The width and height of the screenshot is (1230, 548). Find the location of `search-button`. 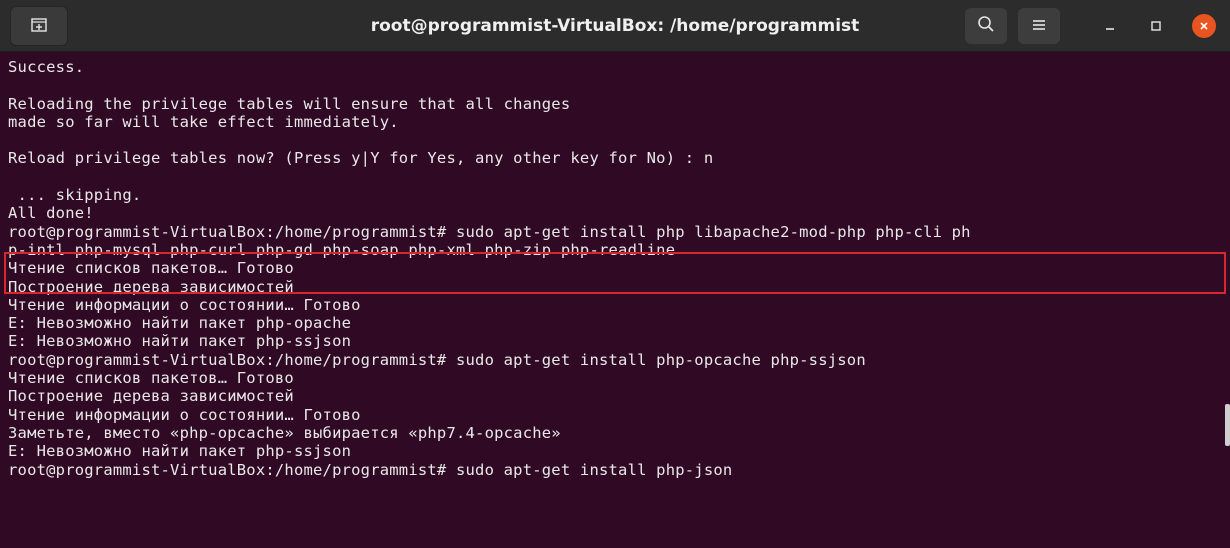

search-button is located at coordinates (986, 26).